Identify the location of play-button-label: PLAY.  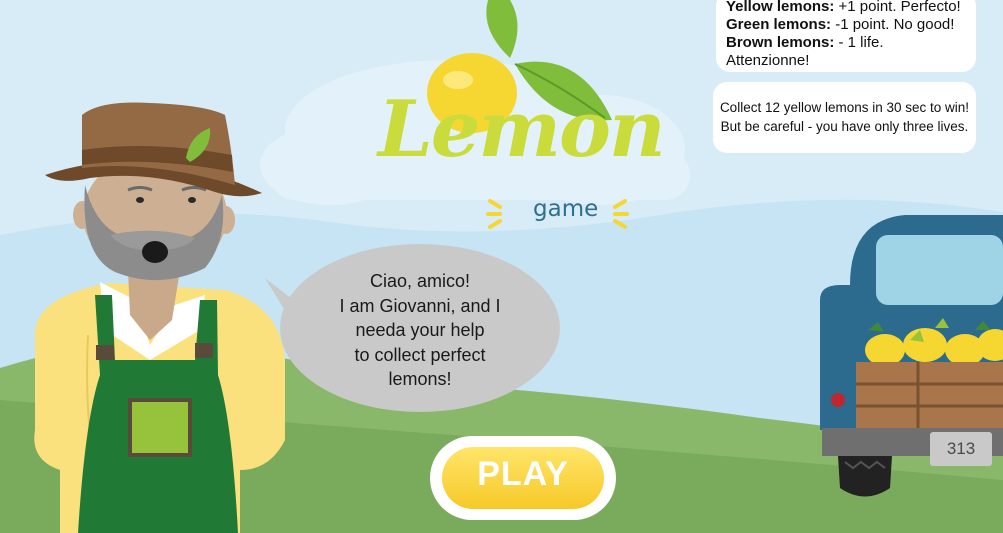
(523, 474).